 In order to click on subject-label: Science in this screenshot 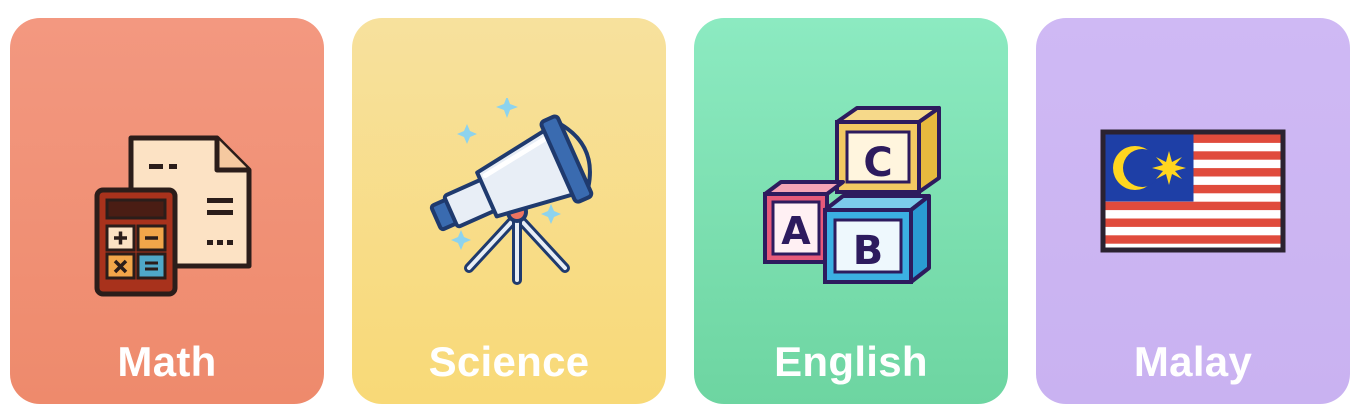, I will do `click(509, 361)`.